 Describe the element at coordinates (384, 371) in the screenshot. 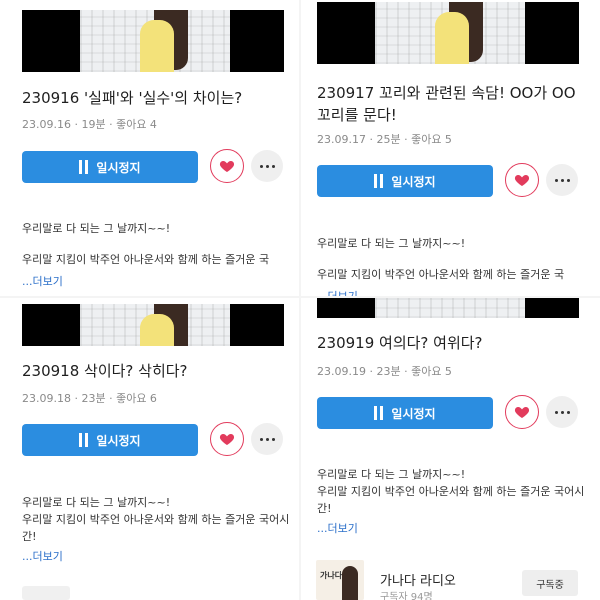

I see `episode-meta: 23.09.19 · 23분 · 좋아요 5` at that location.